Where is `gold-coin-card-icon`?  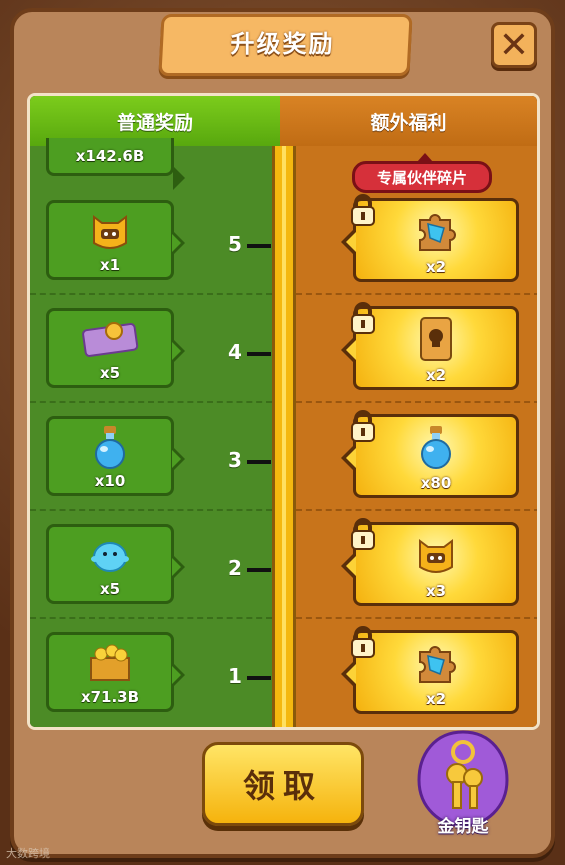
gold-coin-card-icon is located at coordinates (110, 340).